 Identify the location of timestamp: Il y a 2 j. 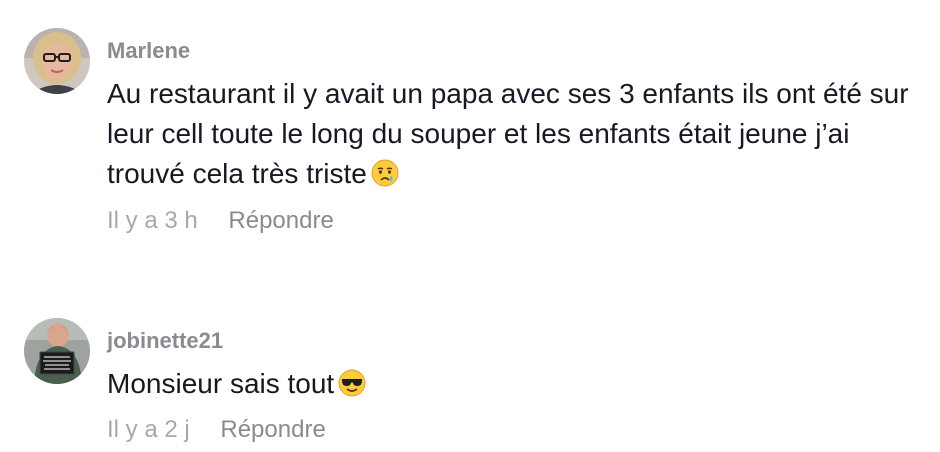
(148, 429).